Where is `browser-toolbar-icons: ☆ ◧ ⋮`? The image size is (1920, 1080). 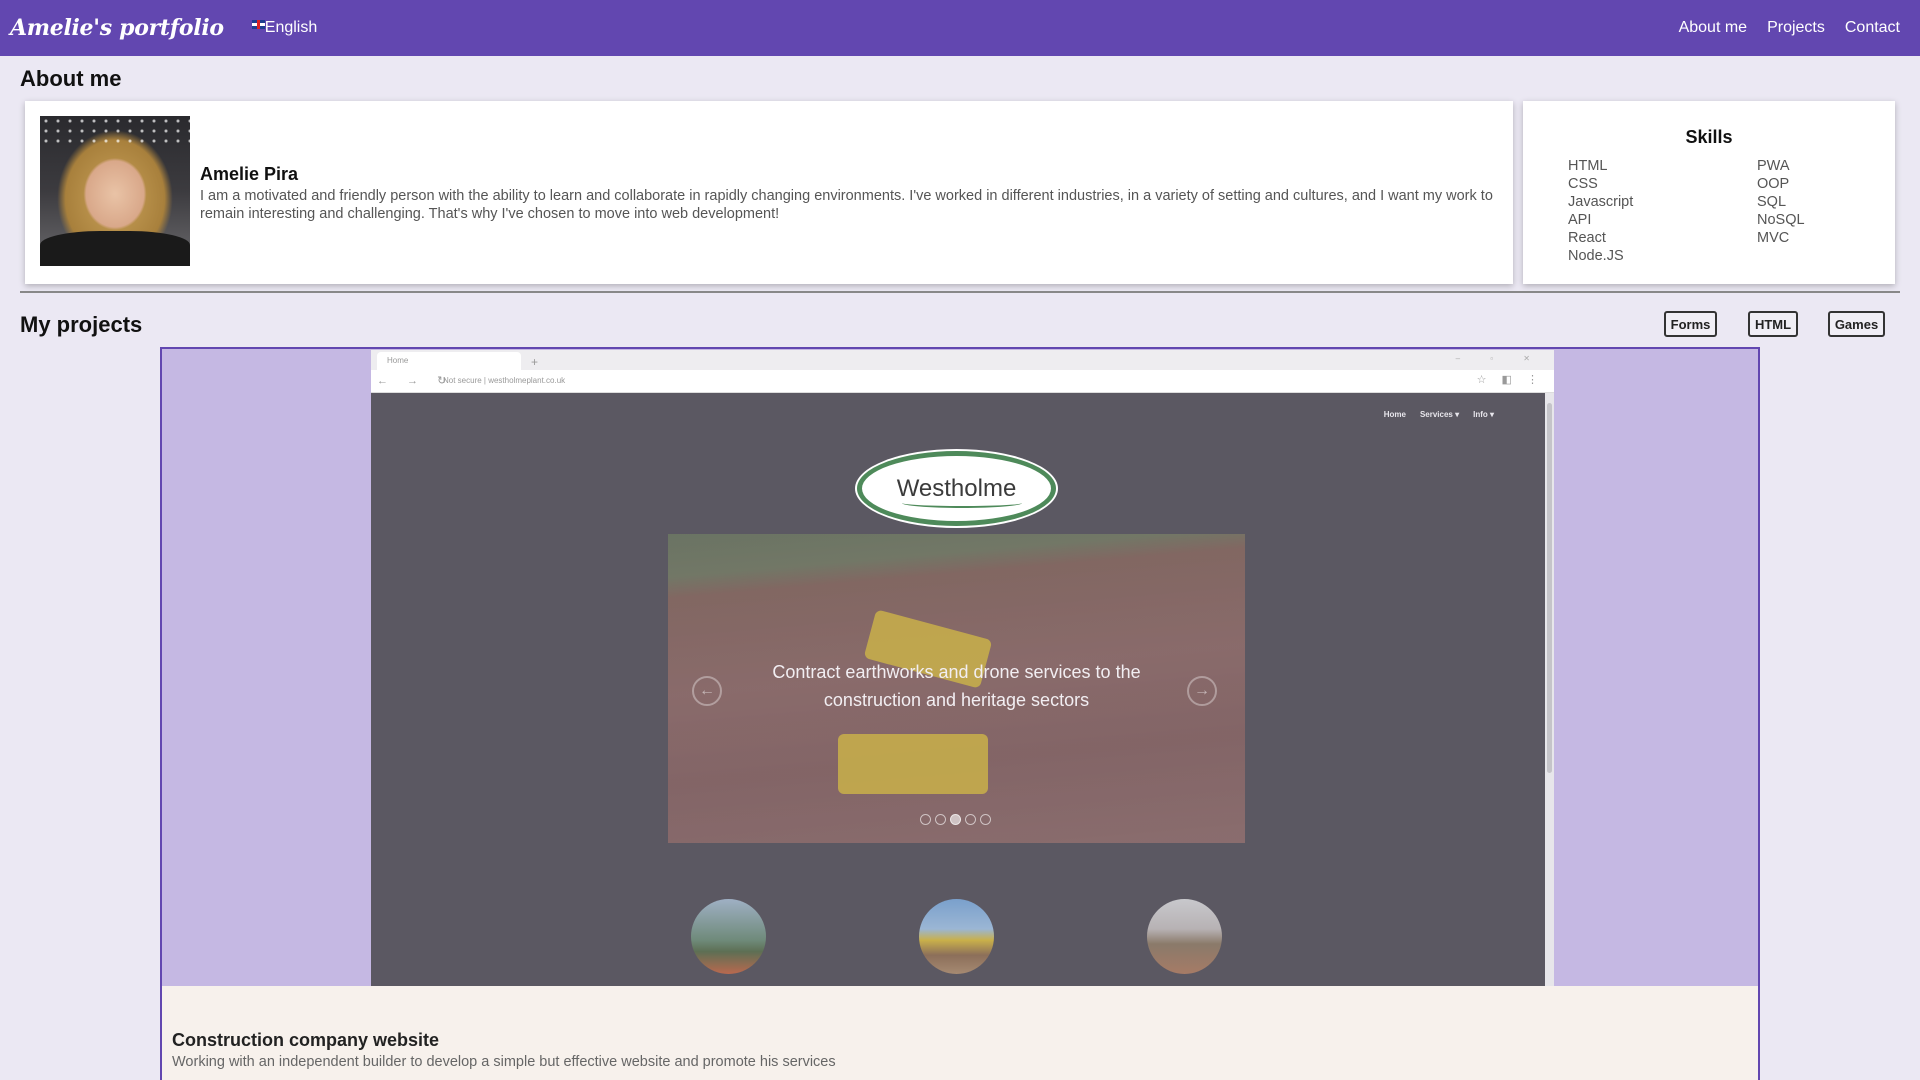
browser-toolbar-icons: ☆ ◧ ⋮ is located at coordinates (1510, 380).